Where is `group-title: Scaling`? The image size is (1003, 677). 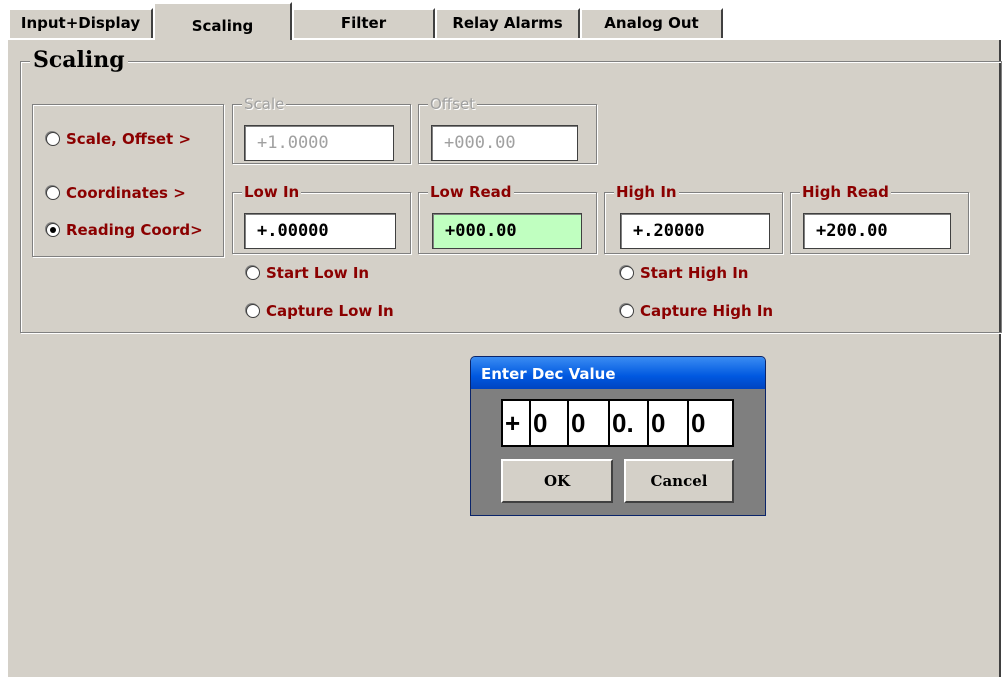 group-title: Scaling is located at coordinates (79, 60).